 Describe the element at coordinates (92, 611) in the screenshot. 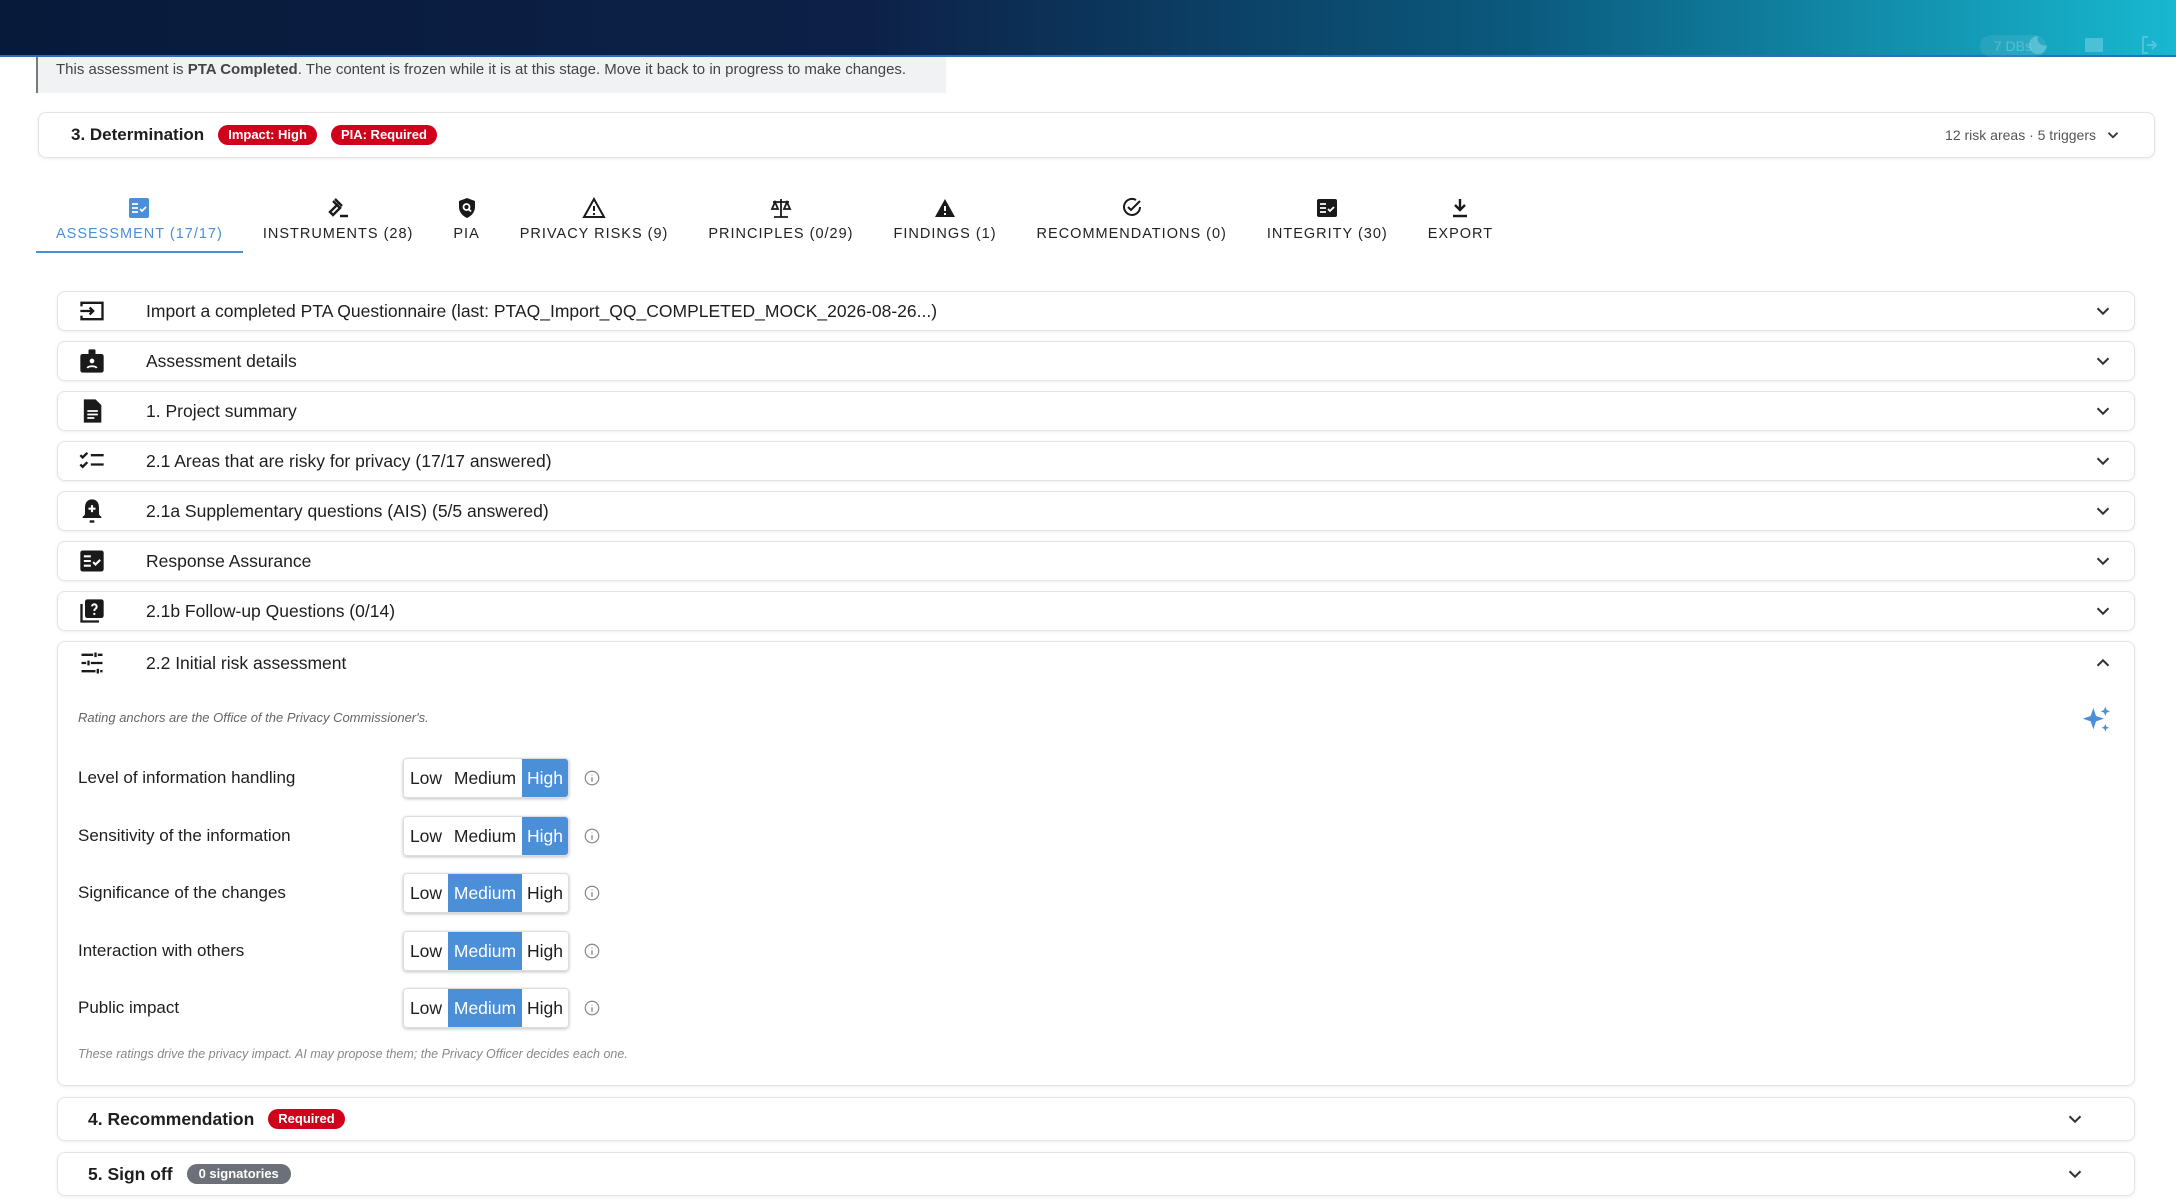

I see `question-library-icon` at that location.